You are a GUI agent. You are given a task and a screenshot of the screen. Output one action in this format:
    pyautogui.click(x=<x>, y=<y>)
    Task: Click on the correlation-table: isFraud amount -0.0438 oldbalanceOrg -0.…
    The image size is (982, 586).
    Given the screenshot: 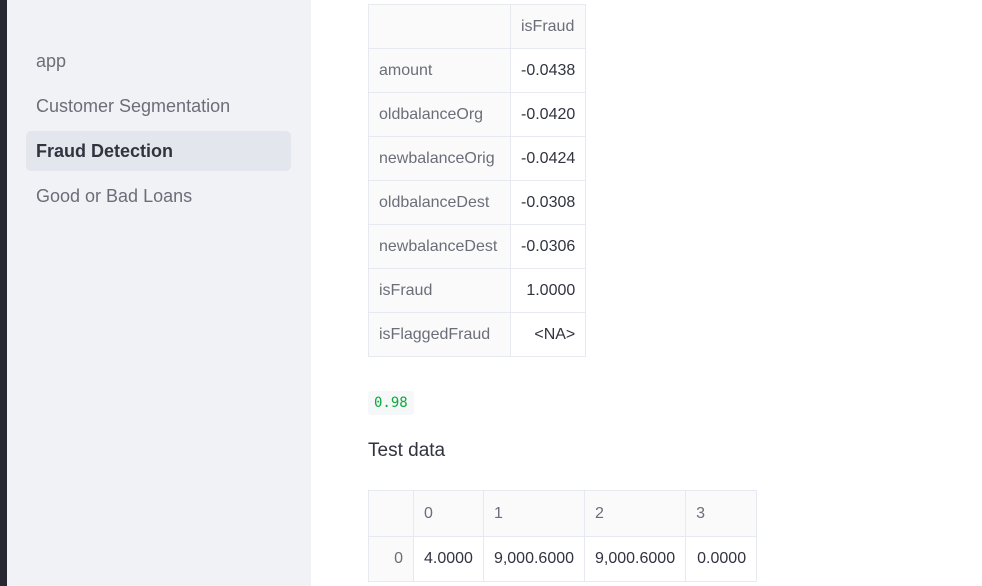 What is the action you would take?
    pyautogui.click(x=477, y=180)
    